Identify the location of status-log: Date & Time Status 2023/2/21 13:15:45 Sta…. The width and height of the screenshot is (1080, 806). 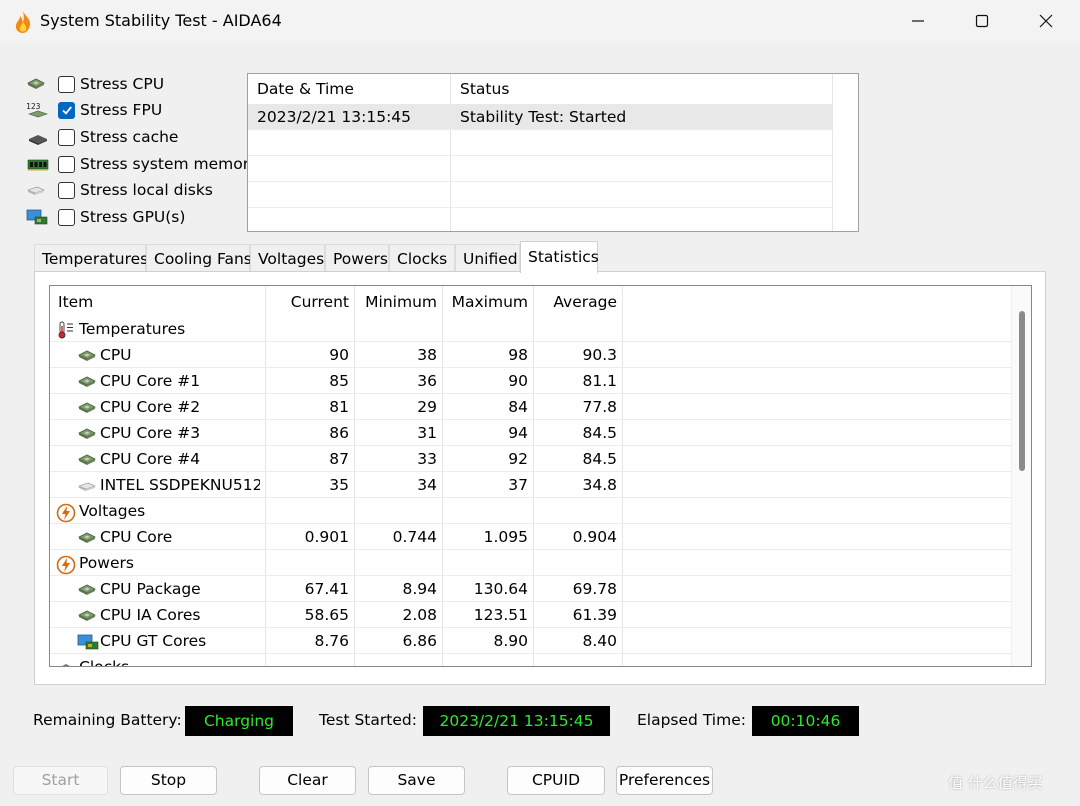
(553, 152).